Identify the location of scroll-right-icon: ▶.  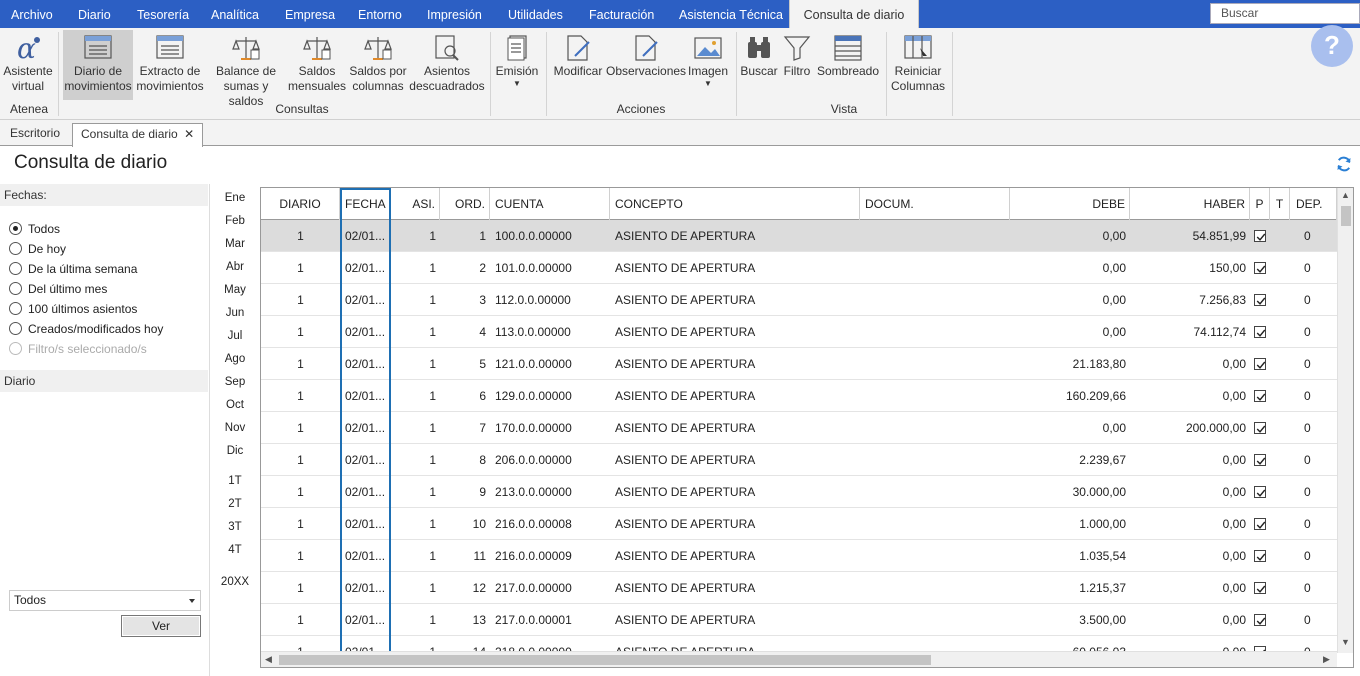
(1326, 659).